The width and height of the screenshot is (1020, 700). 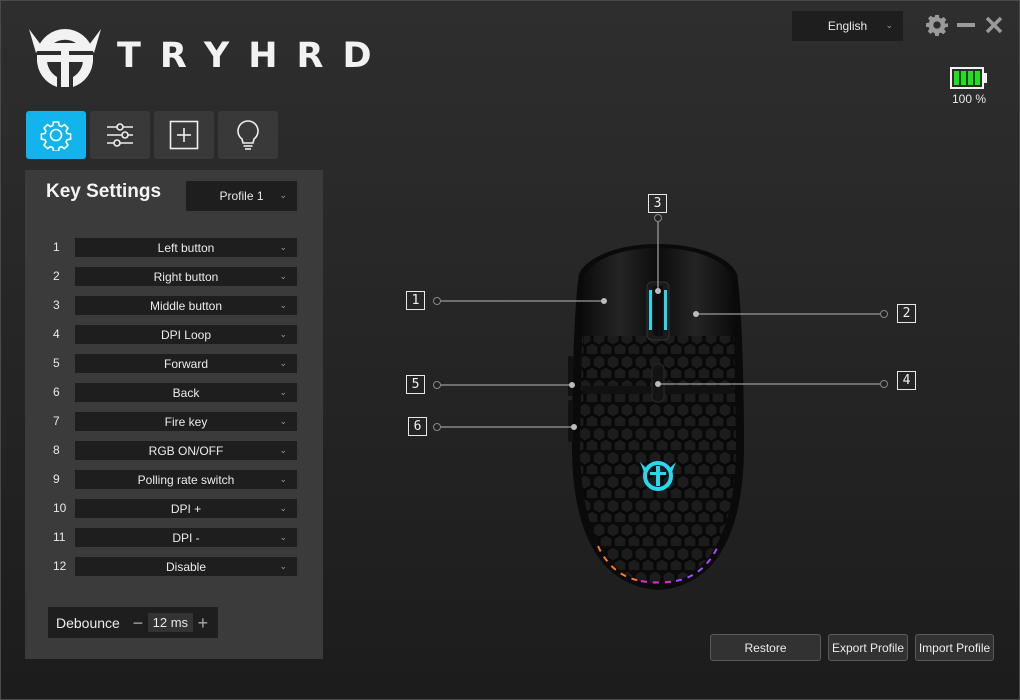 What do you see at coordinates (186, 276) in the screenshot?
I see `key-assignment-select: Right button ⌄` at bounding box center [186, 276].